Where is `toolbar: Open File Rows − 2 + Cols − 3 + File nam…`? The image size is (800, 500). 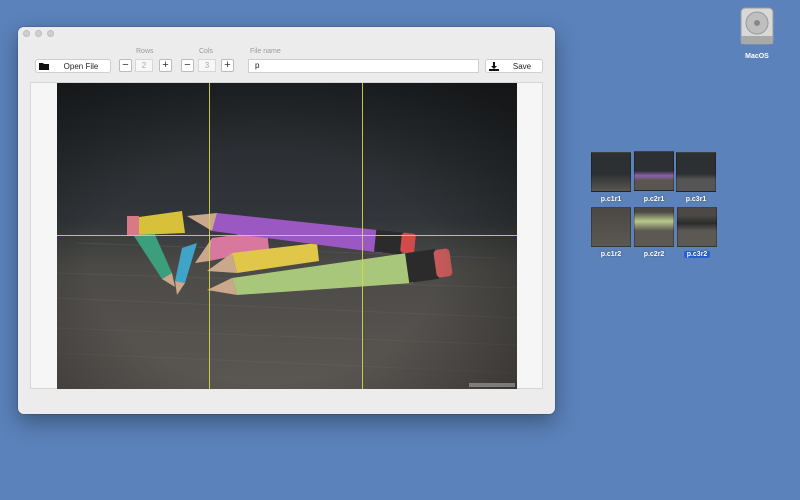 toolbar: Open File Rows − 2 + Cols − 3 + File nam… is located at coordinates (286, 61).